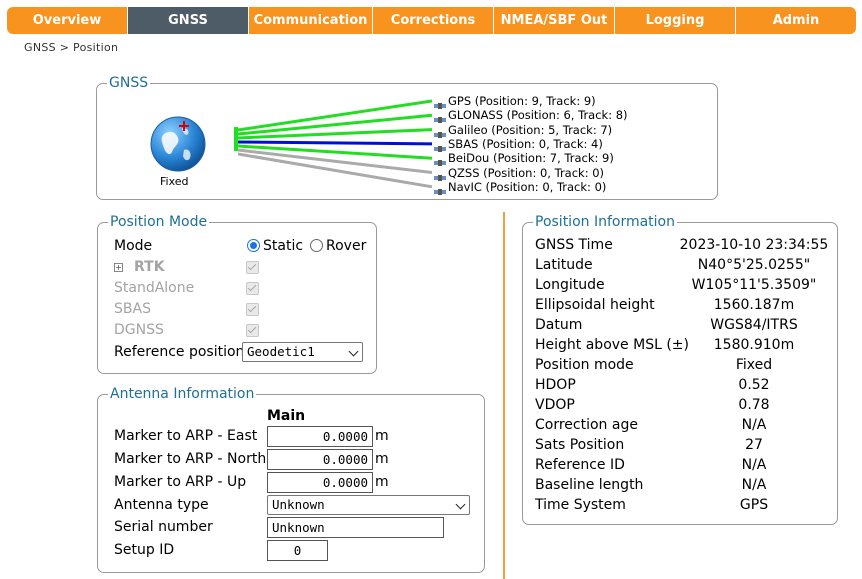 The width and height of the screenshot is (862, 579). What do you see at coordinates (236, 139) in the screenshot?
I see `line-hub` at bounding box center [236, 139].